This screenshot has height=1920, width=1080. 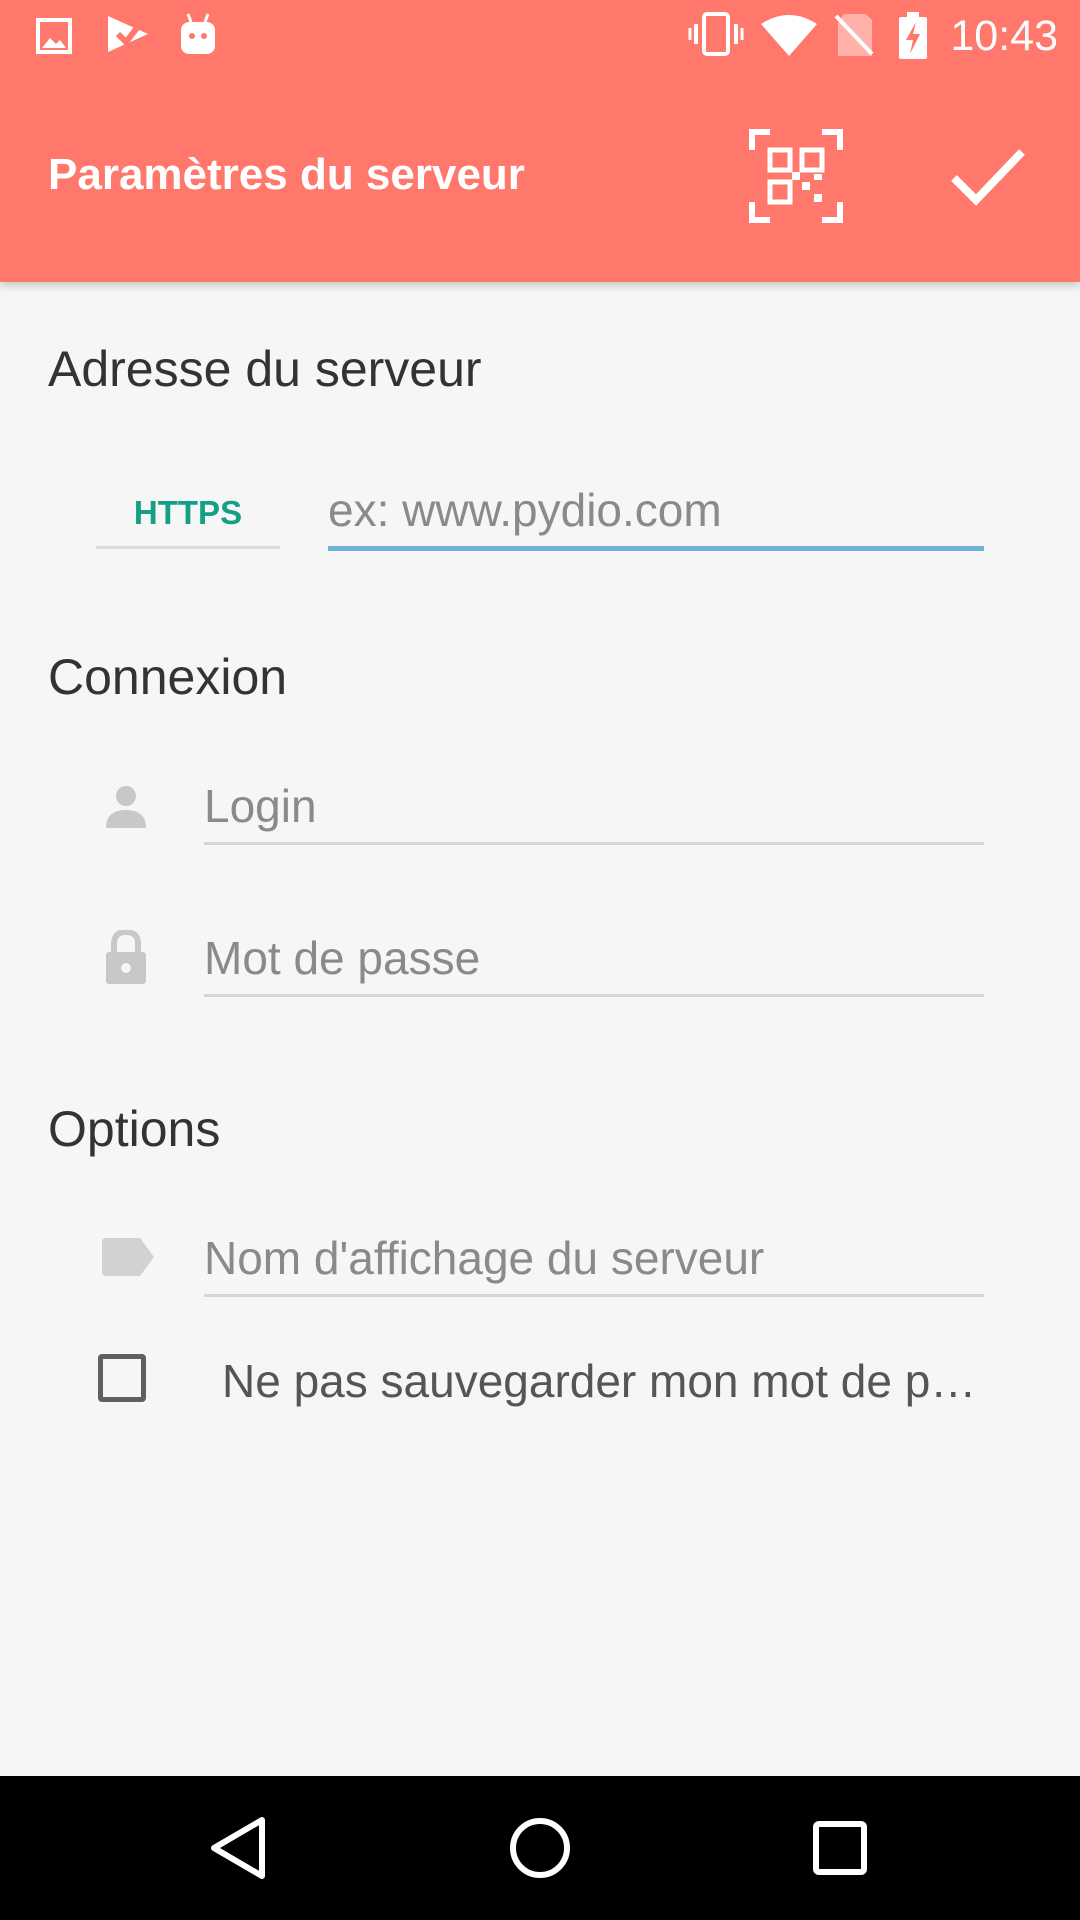 I want to click on android-icon, so click(x=198, y=33).